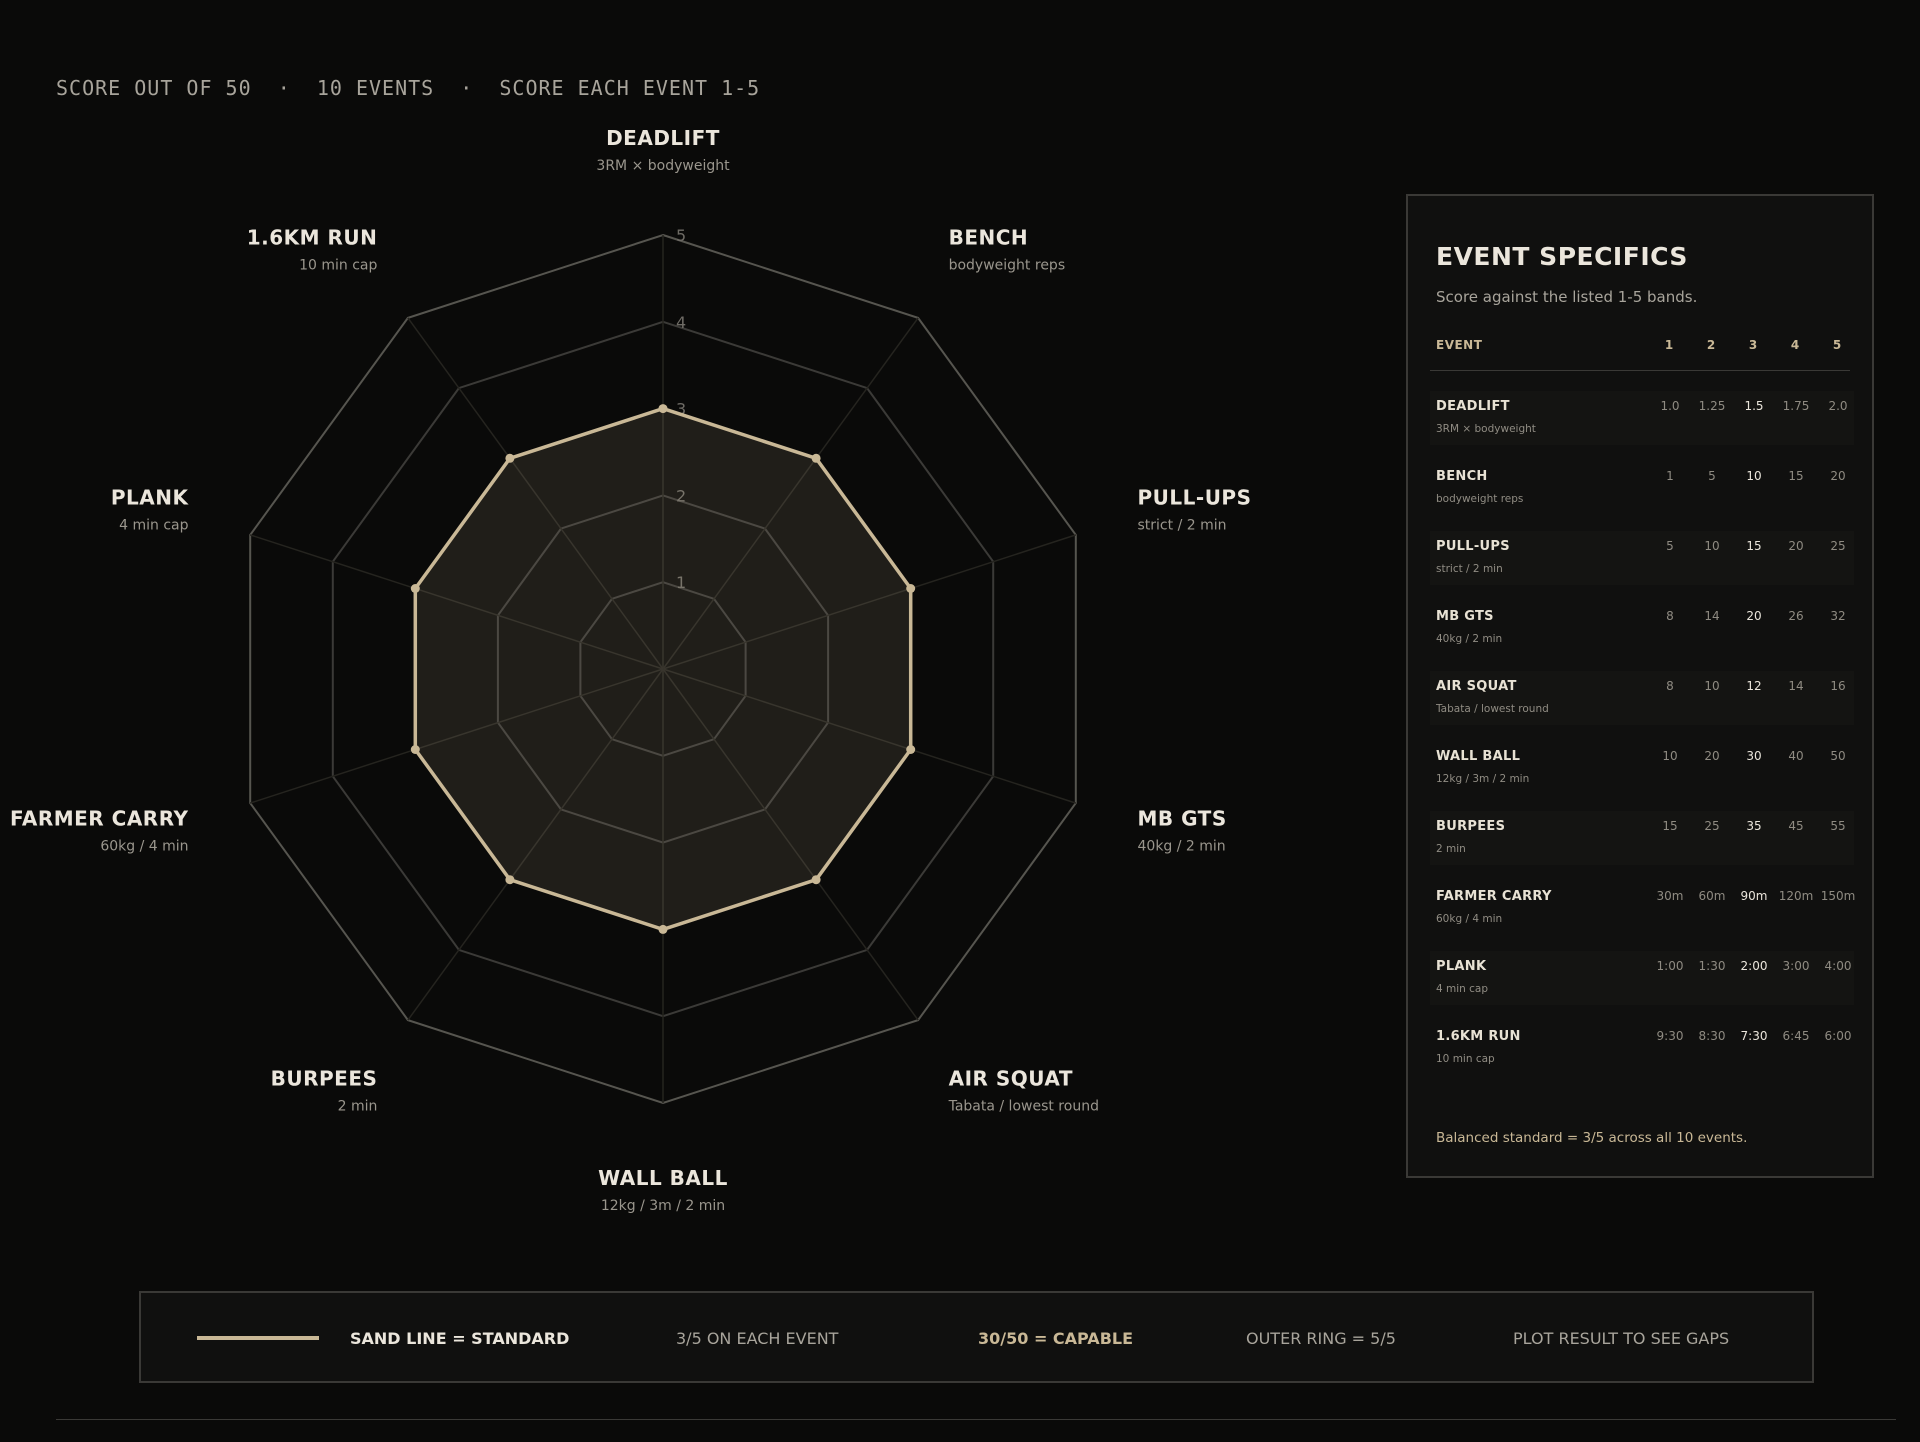 This screenshot has width=1920, height=1442. I want to click on row-event-note: strict / 2 min, so click(1469, 569).